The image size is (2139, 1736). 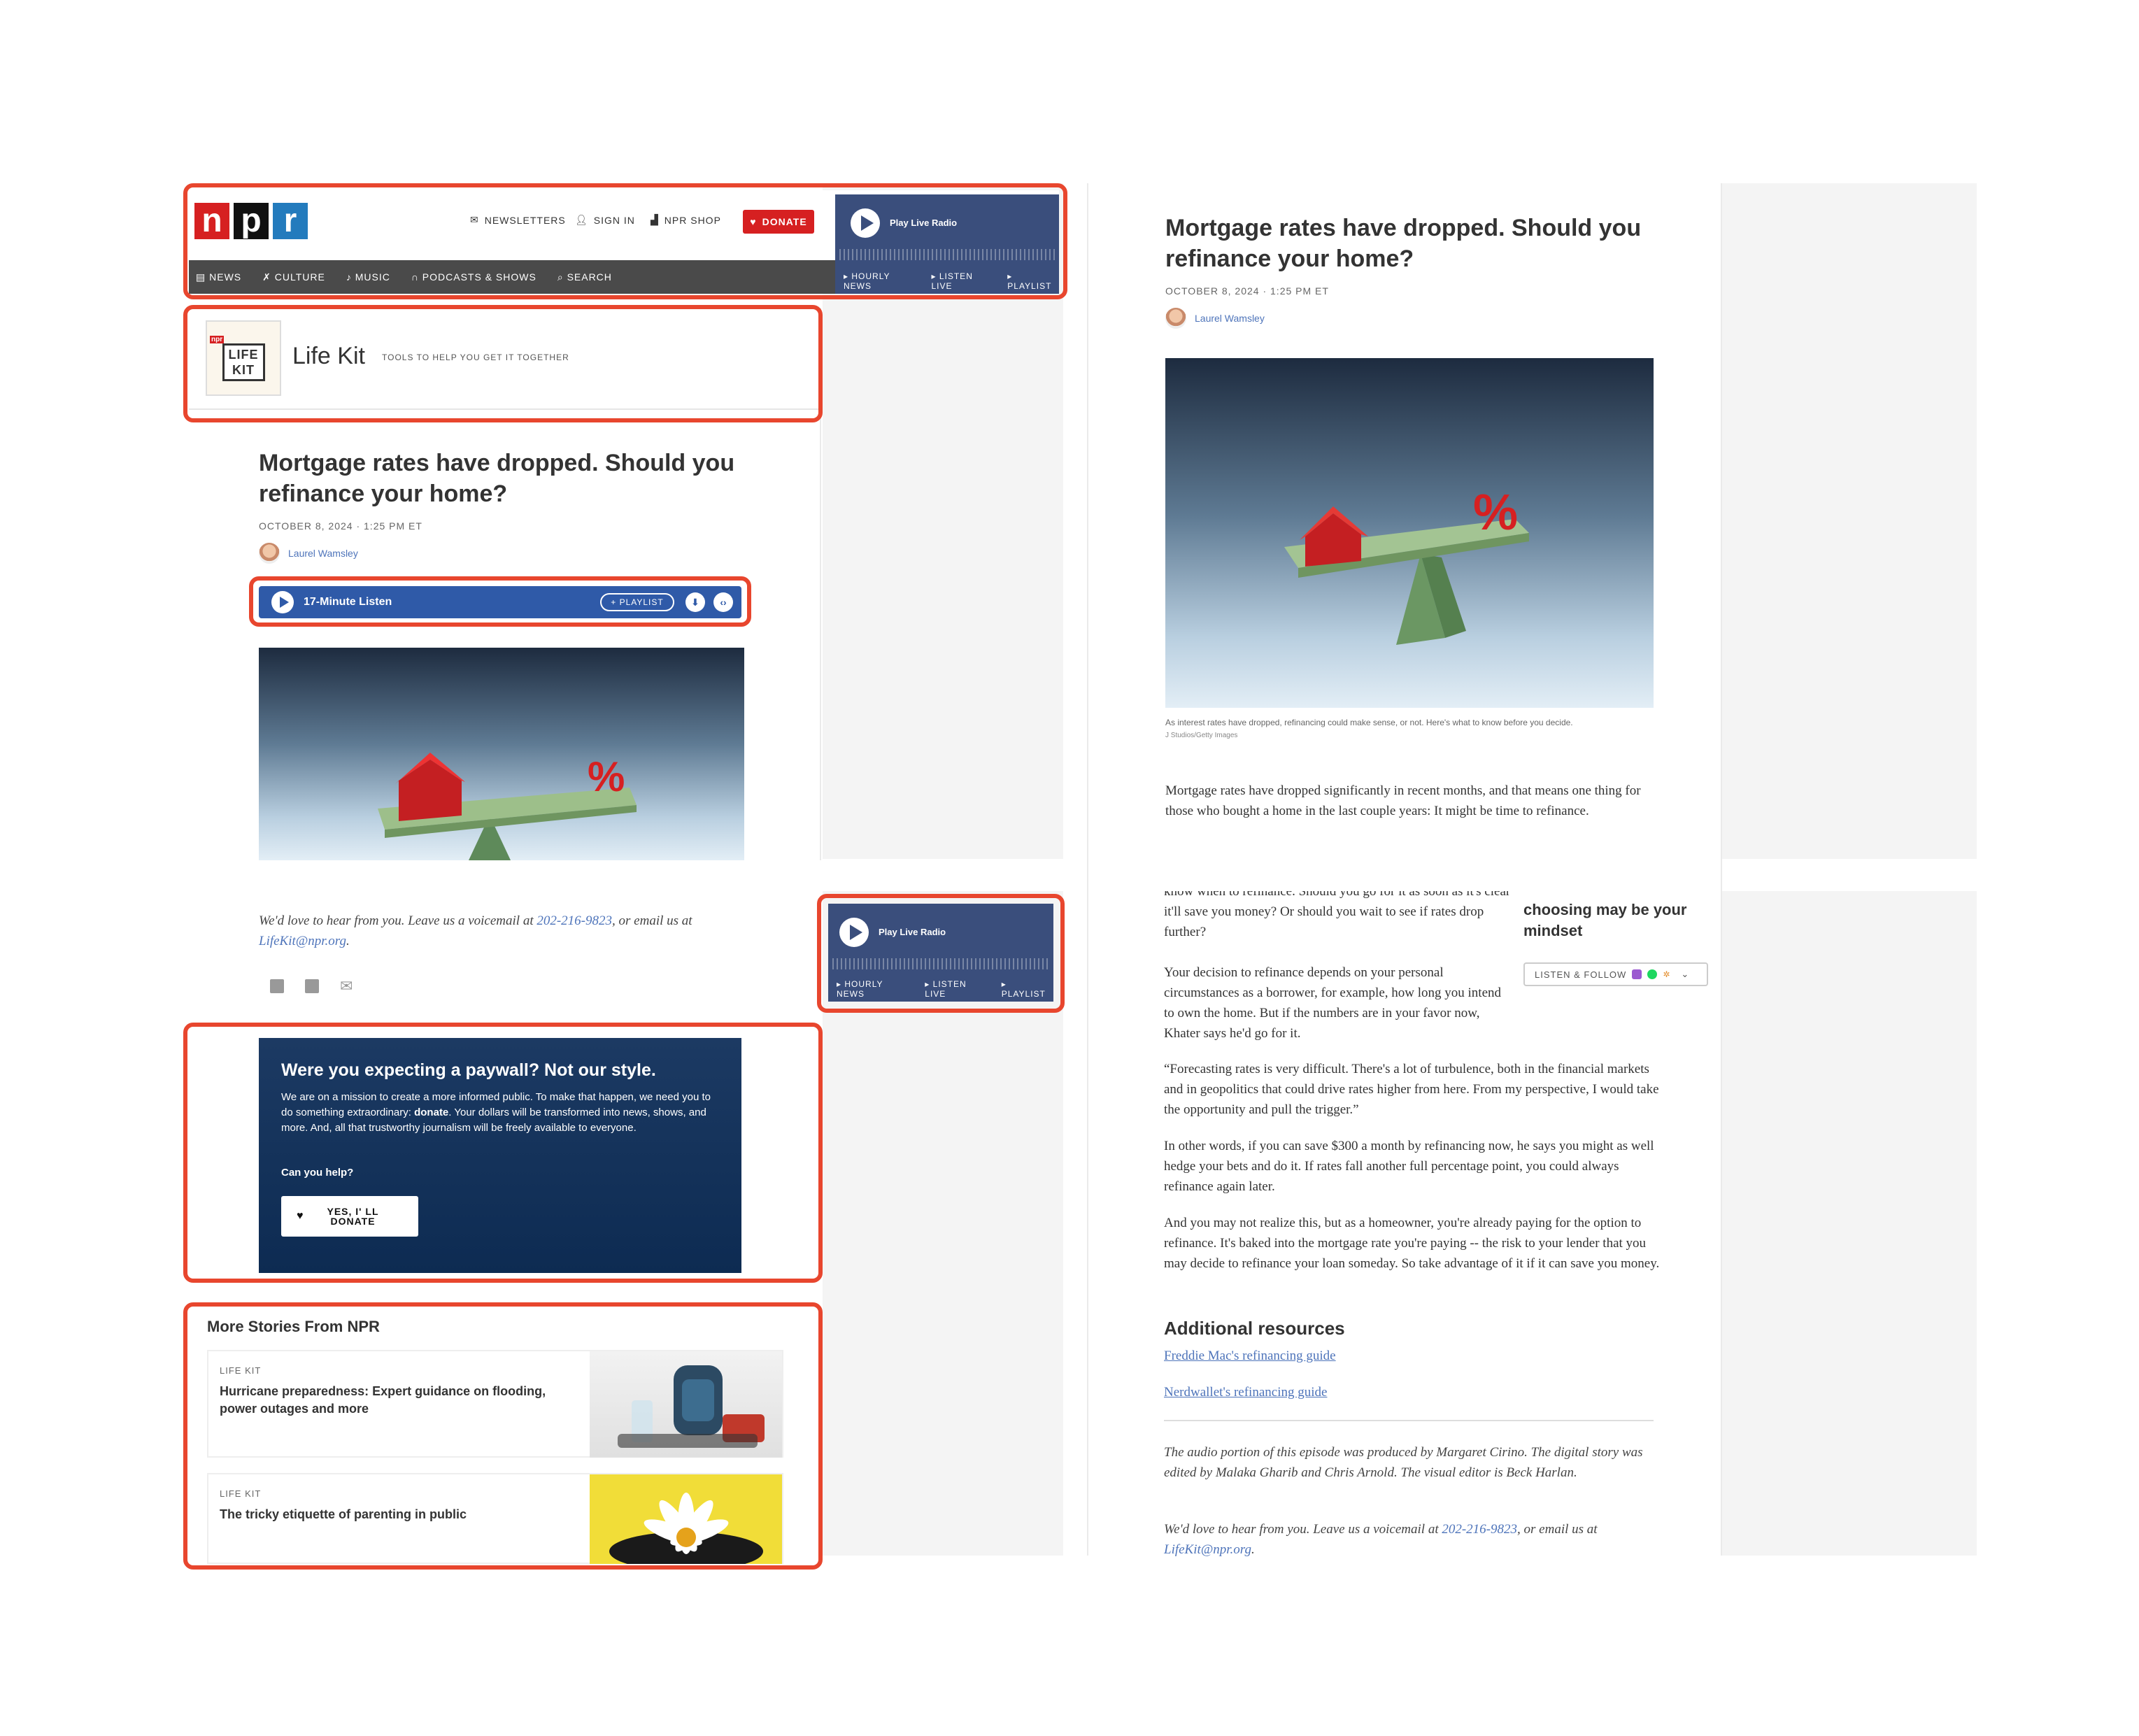 I want to click on yes-donate-button: ♥ YES, I' LL DONATE, so click(x=349, y=1216).